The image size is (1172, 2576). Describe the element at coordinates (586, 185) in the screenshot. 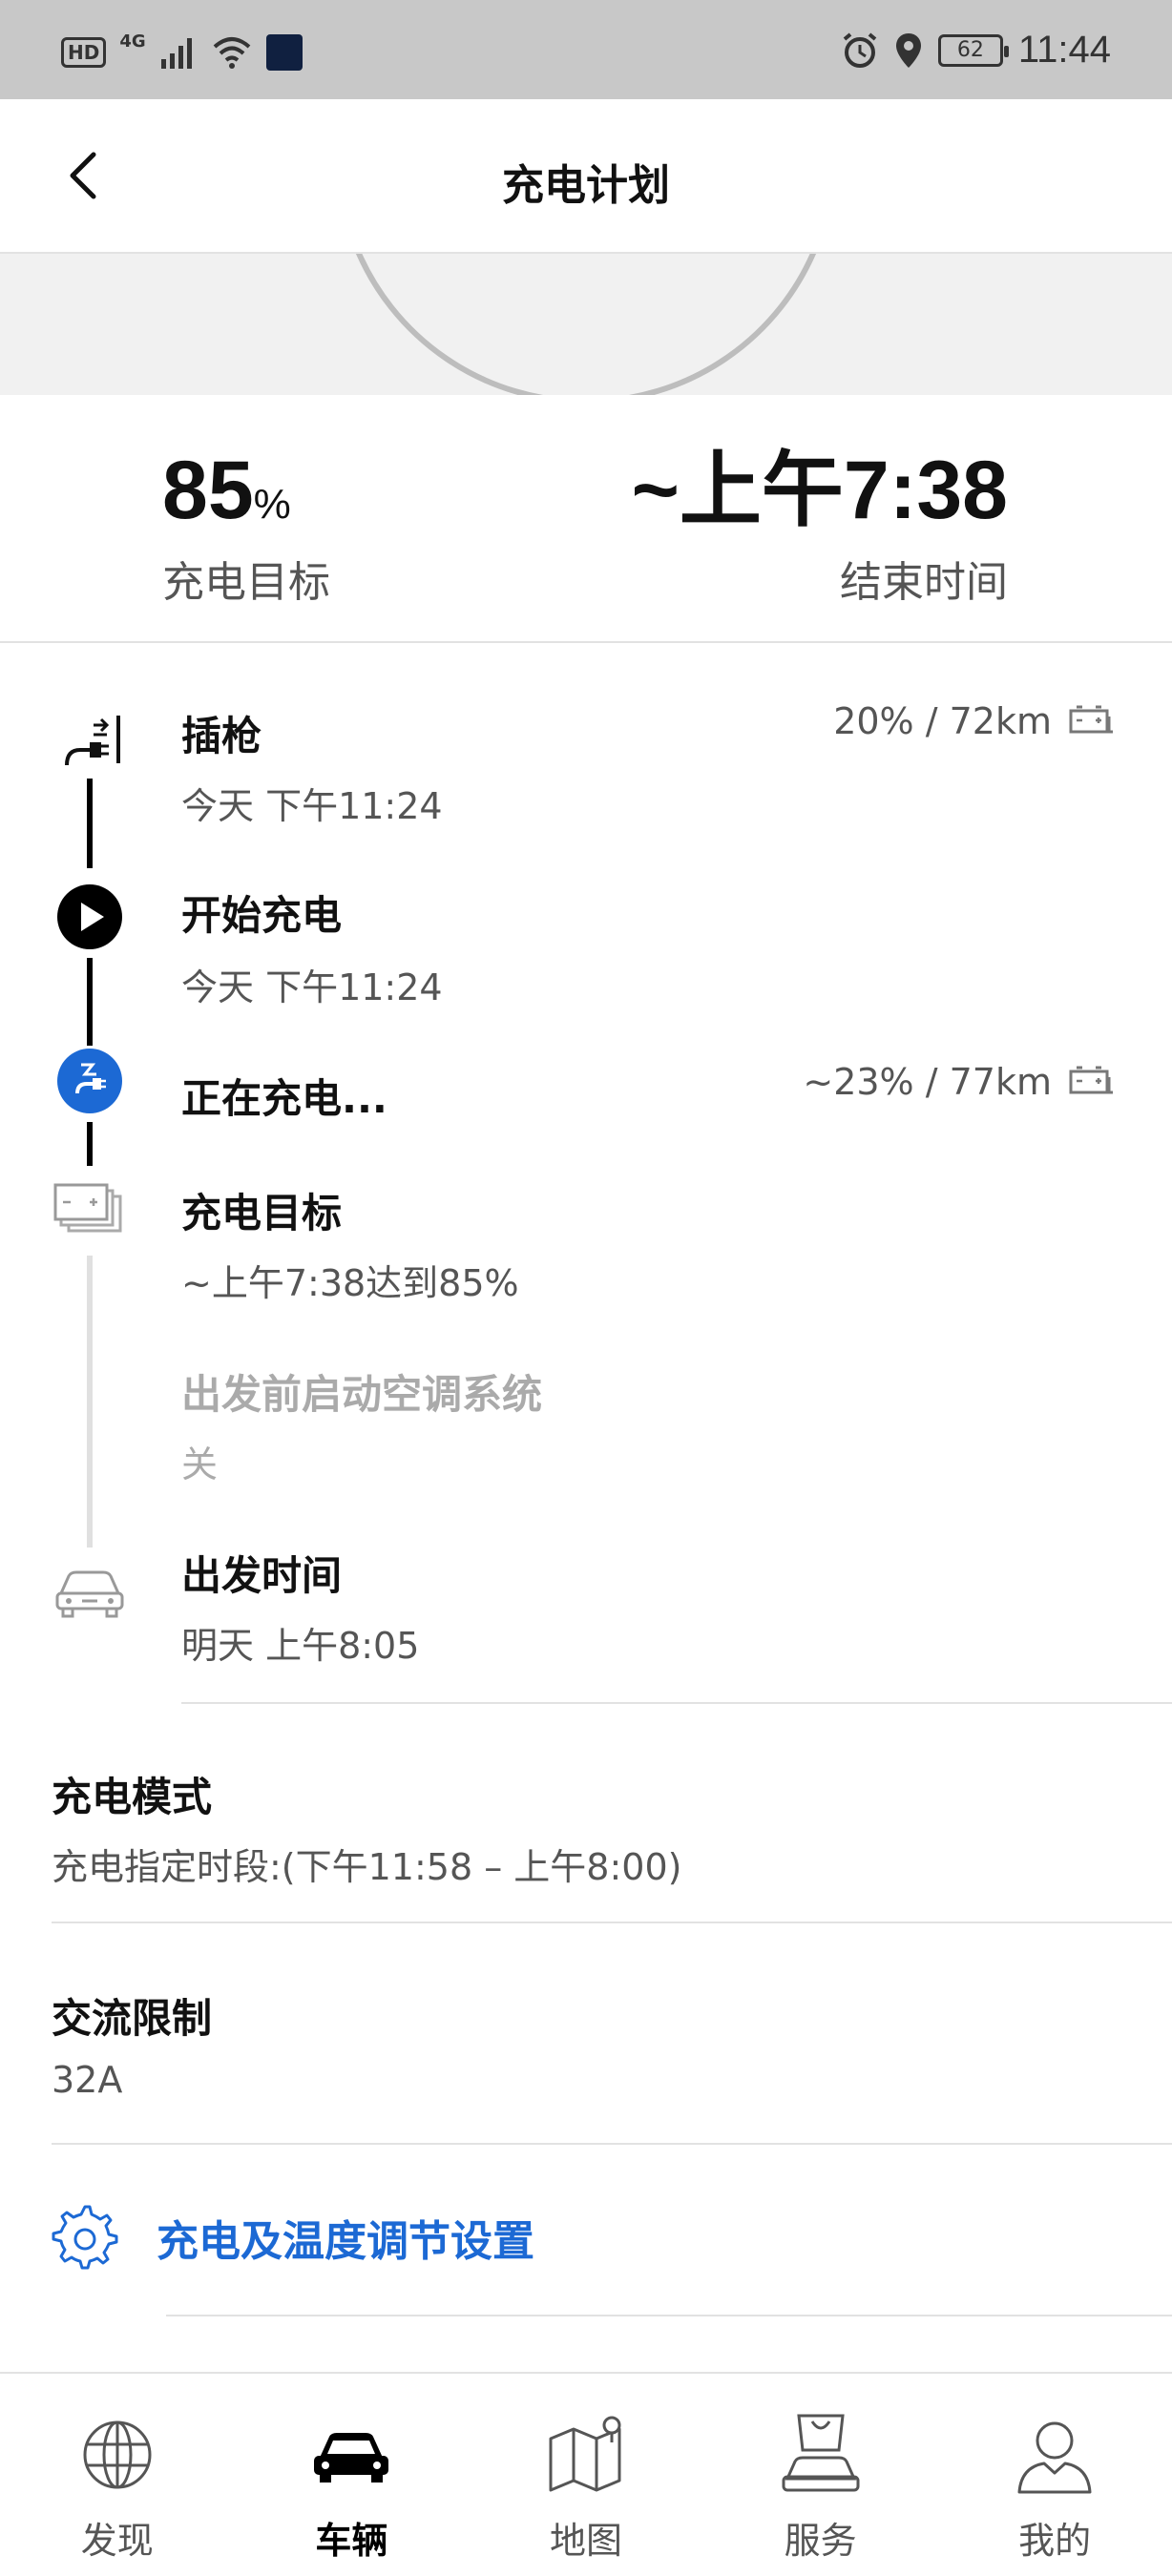

I see `page-title: 充电计划` at that location.